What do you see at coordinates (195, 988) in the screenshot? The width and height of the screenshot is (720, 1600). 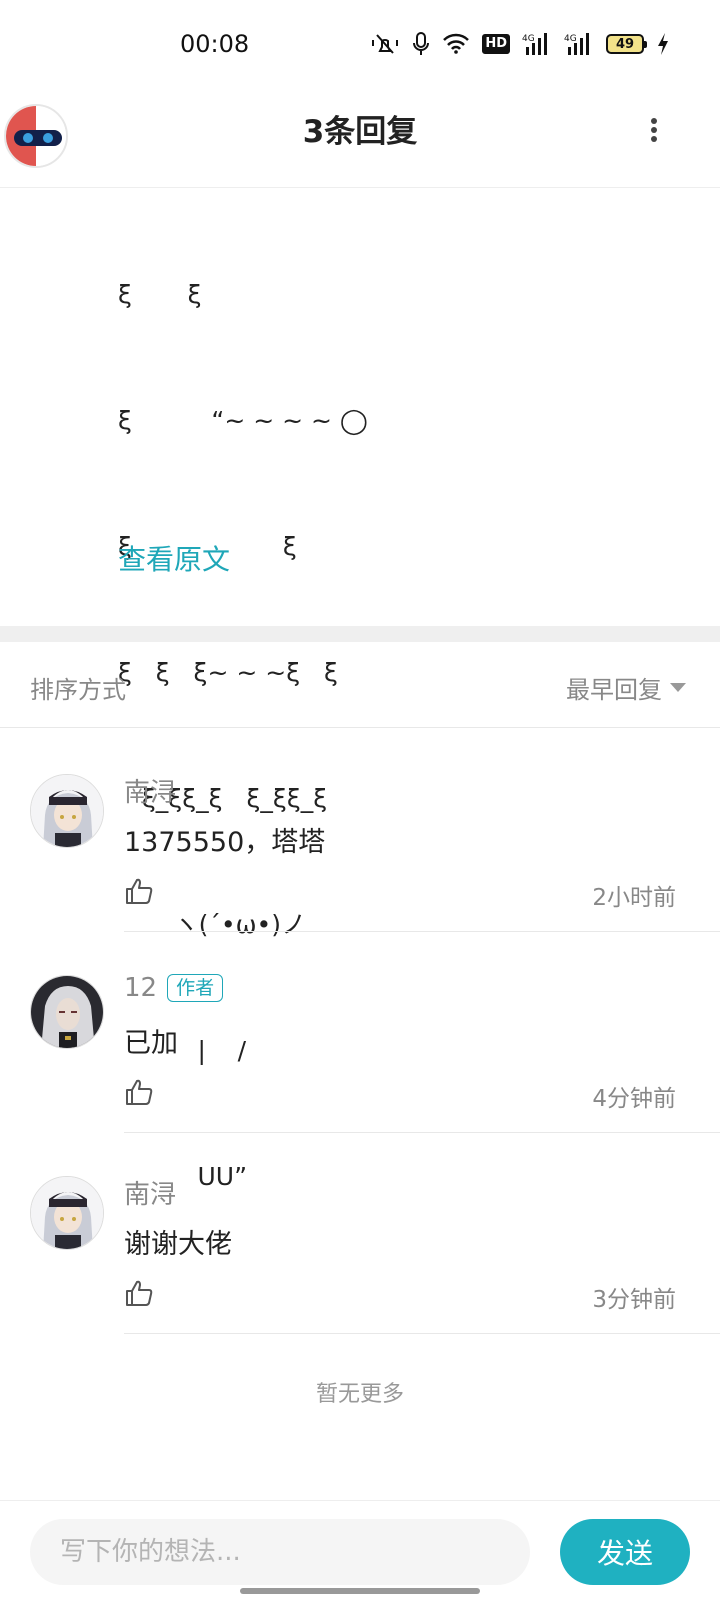 I see `author-badge: 作者` at bounding box center [195, 988].